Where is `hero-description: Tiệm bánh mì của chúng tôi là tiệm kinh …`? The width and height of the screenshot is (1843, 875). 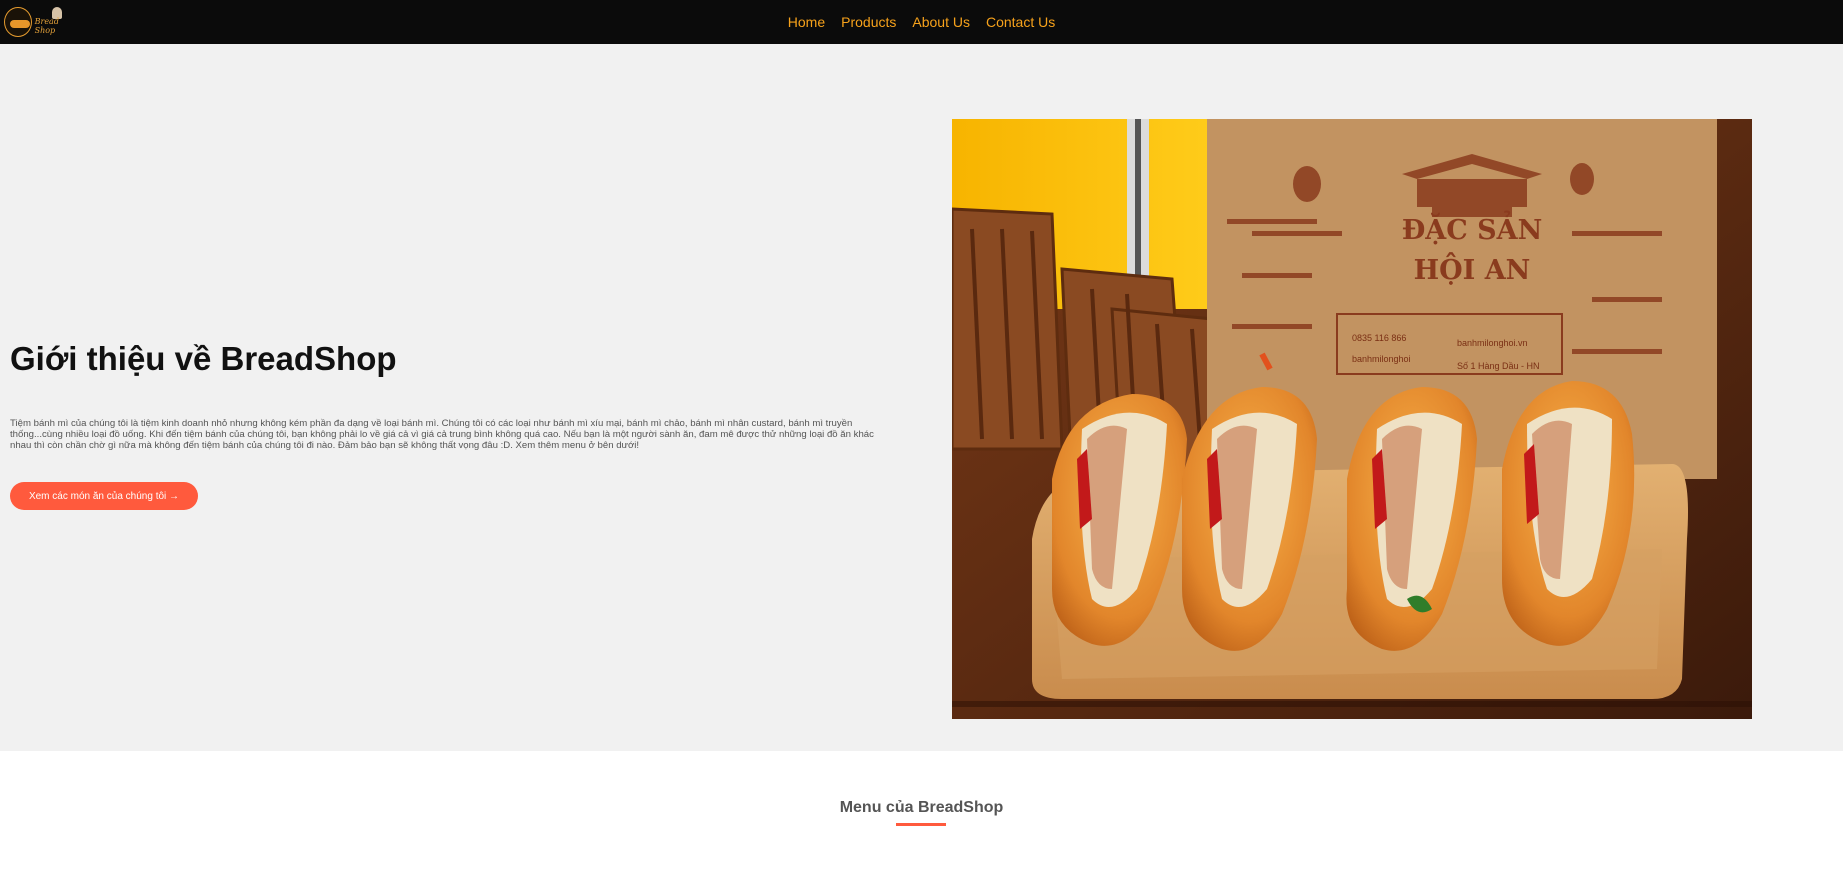
hero-description: Tiệm bánh mì của chúng tôi là tiệm kinh … is located at coordinates (442, 434).